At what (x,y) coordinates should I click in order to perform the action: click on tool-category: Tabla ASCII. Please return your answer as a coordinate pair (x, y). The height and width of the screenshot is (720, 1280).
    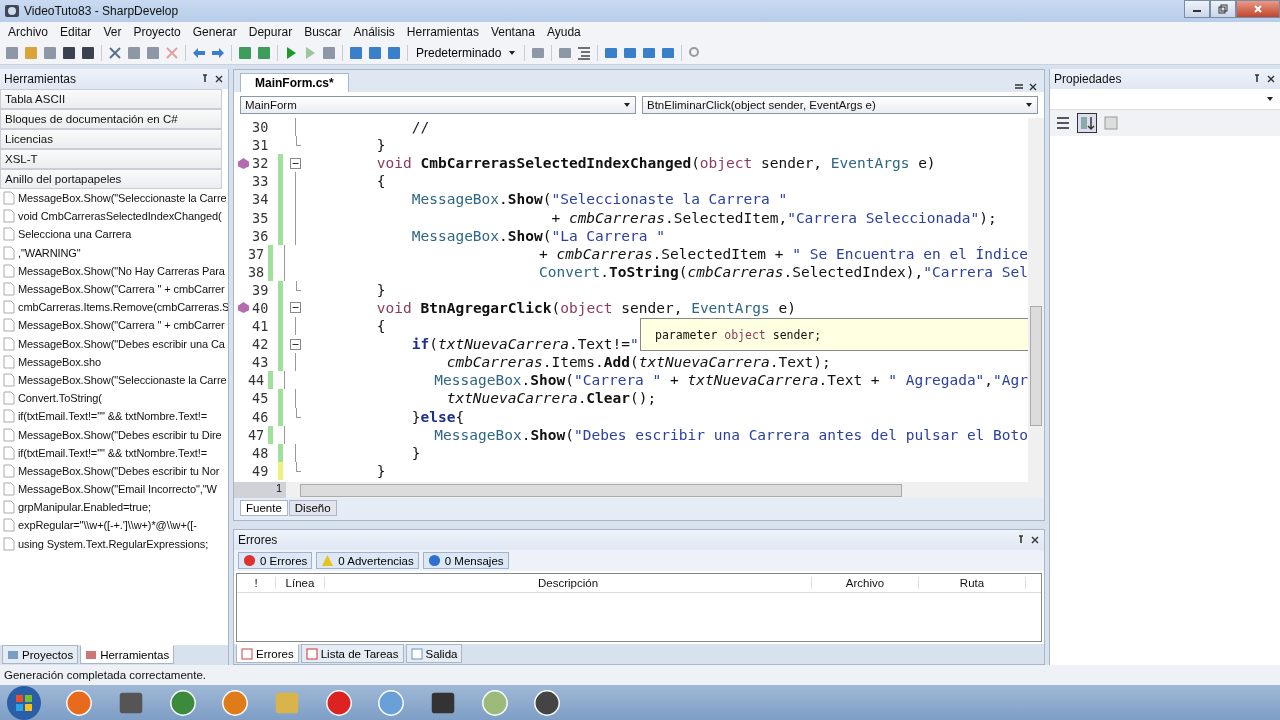
    Looking at the image, I should click on (111, 99).